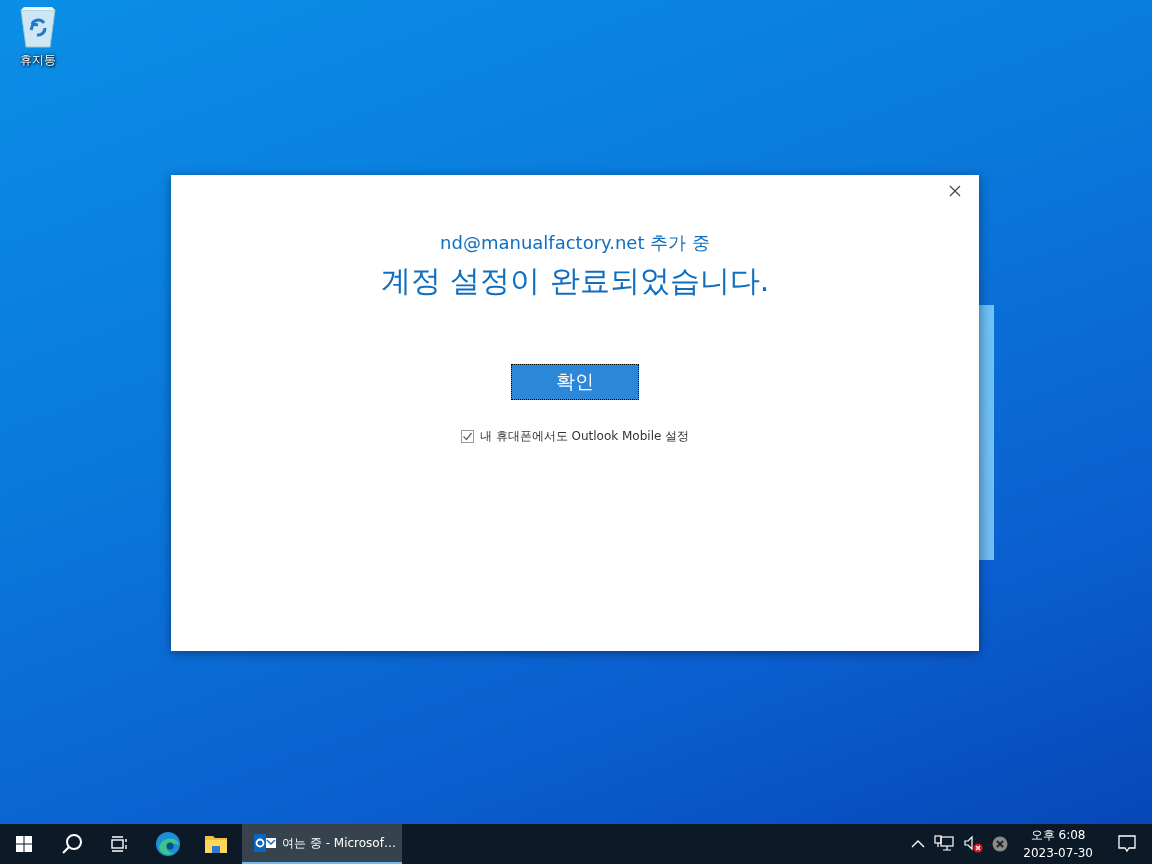 The width and height of the screenshot is (1152, 864). What do you see at coordinates (944, 844) in the screenshot?
I see `network-icon` at bounding box center [944, 844].